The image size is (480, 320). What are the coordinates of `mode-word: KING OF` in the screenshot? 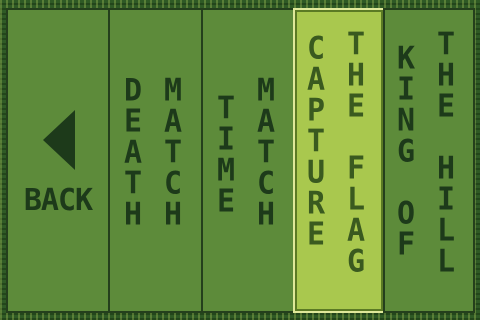 It's located at (406, 151).